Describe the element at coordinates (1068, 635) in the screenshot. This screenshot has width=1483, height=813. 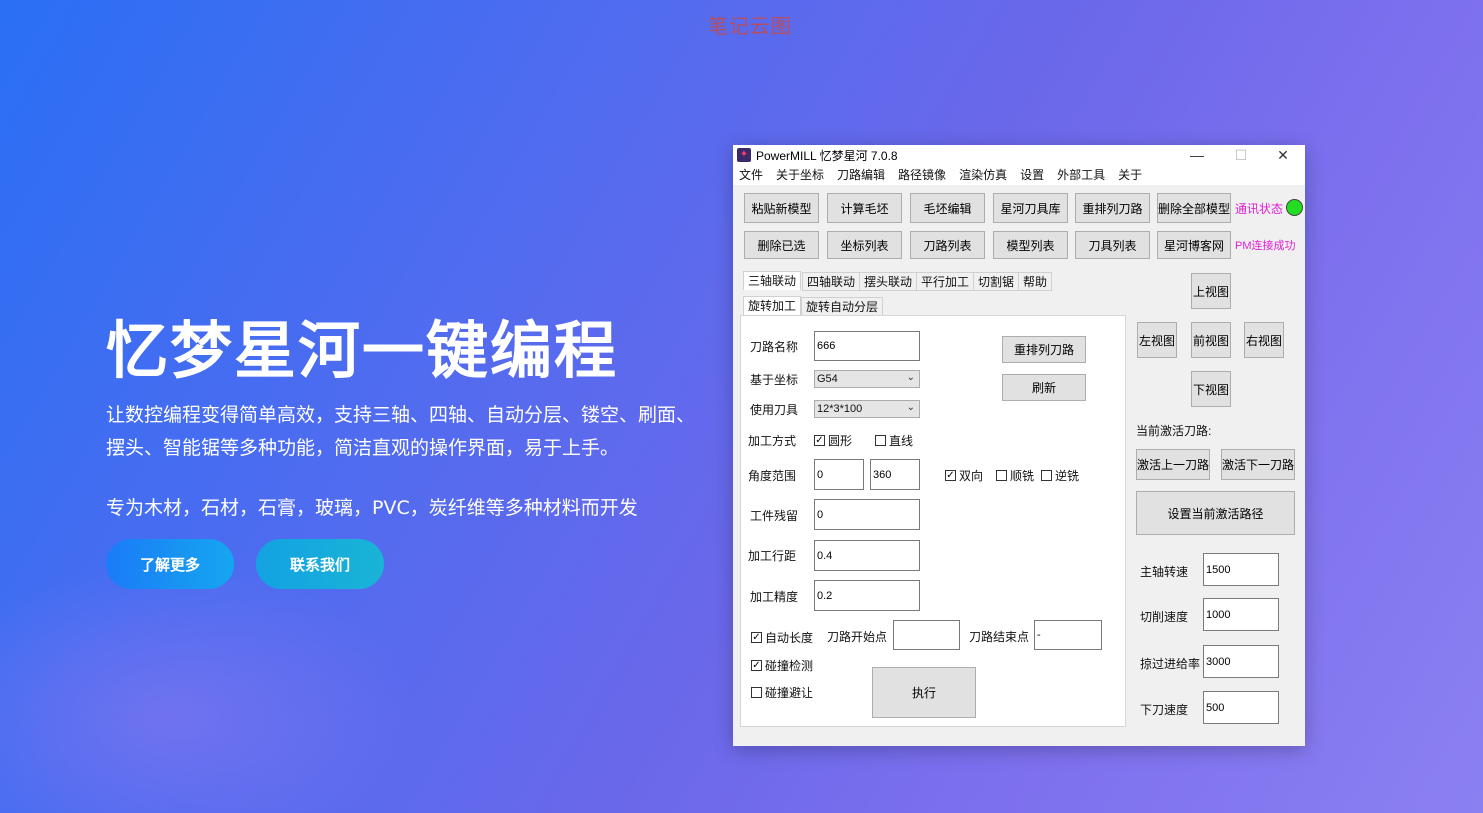
I see `end-point-input: -` at that location.